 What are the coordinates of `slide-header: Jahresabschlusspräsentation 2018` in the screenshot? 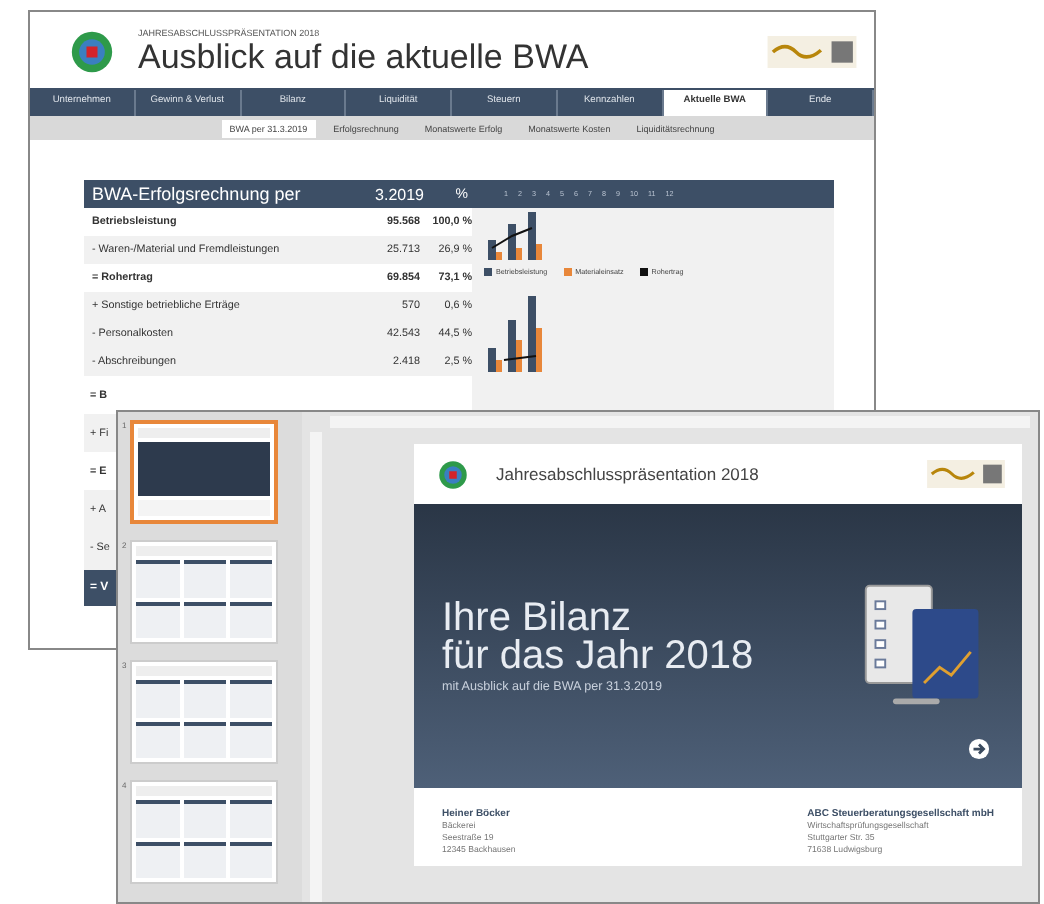 It's located at (628, 474).